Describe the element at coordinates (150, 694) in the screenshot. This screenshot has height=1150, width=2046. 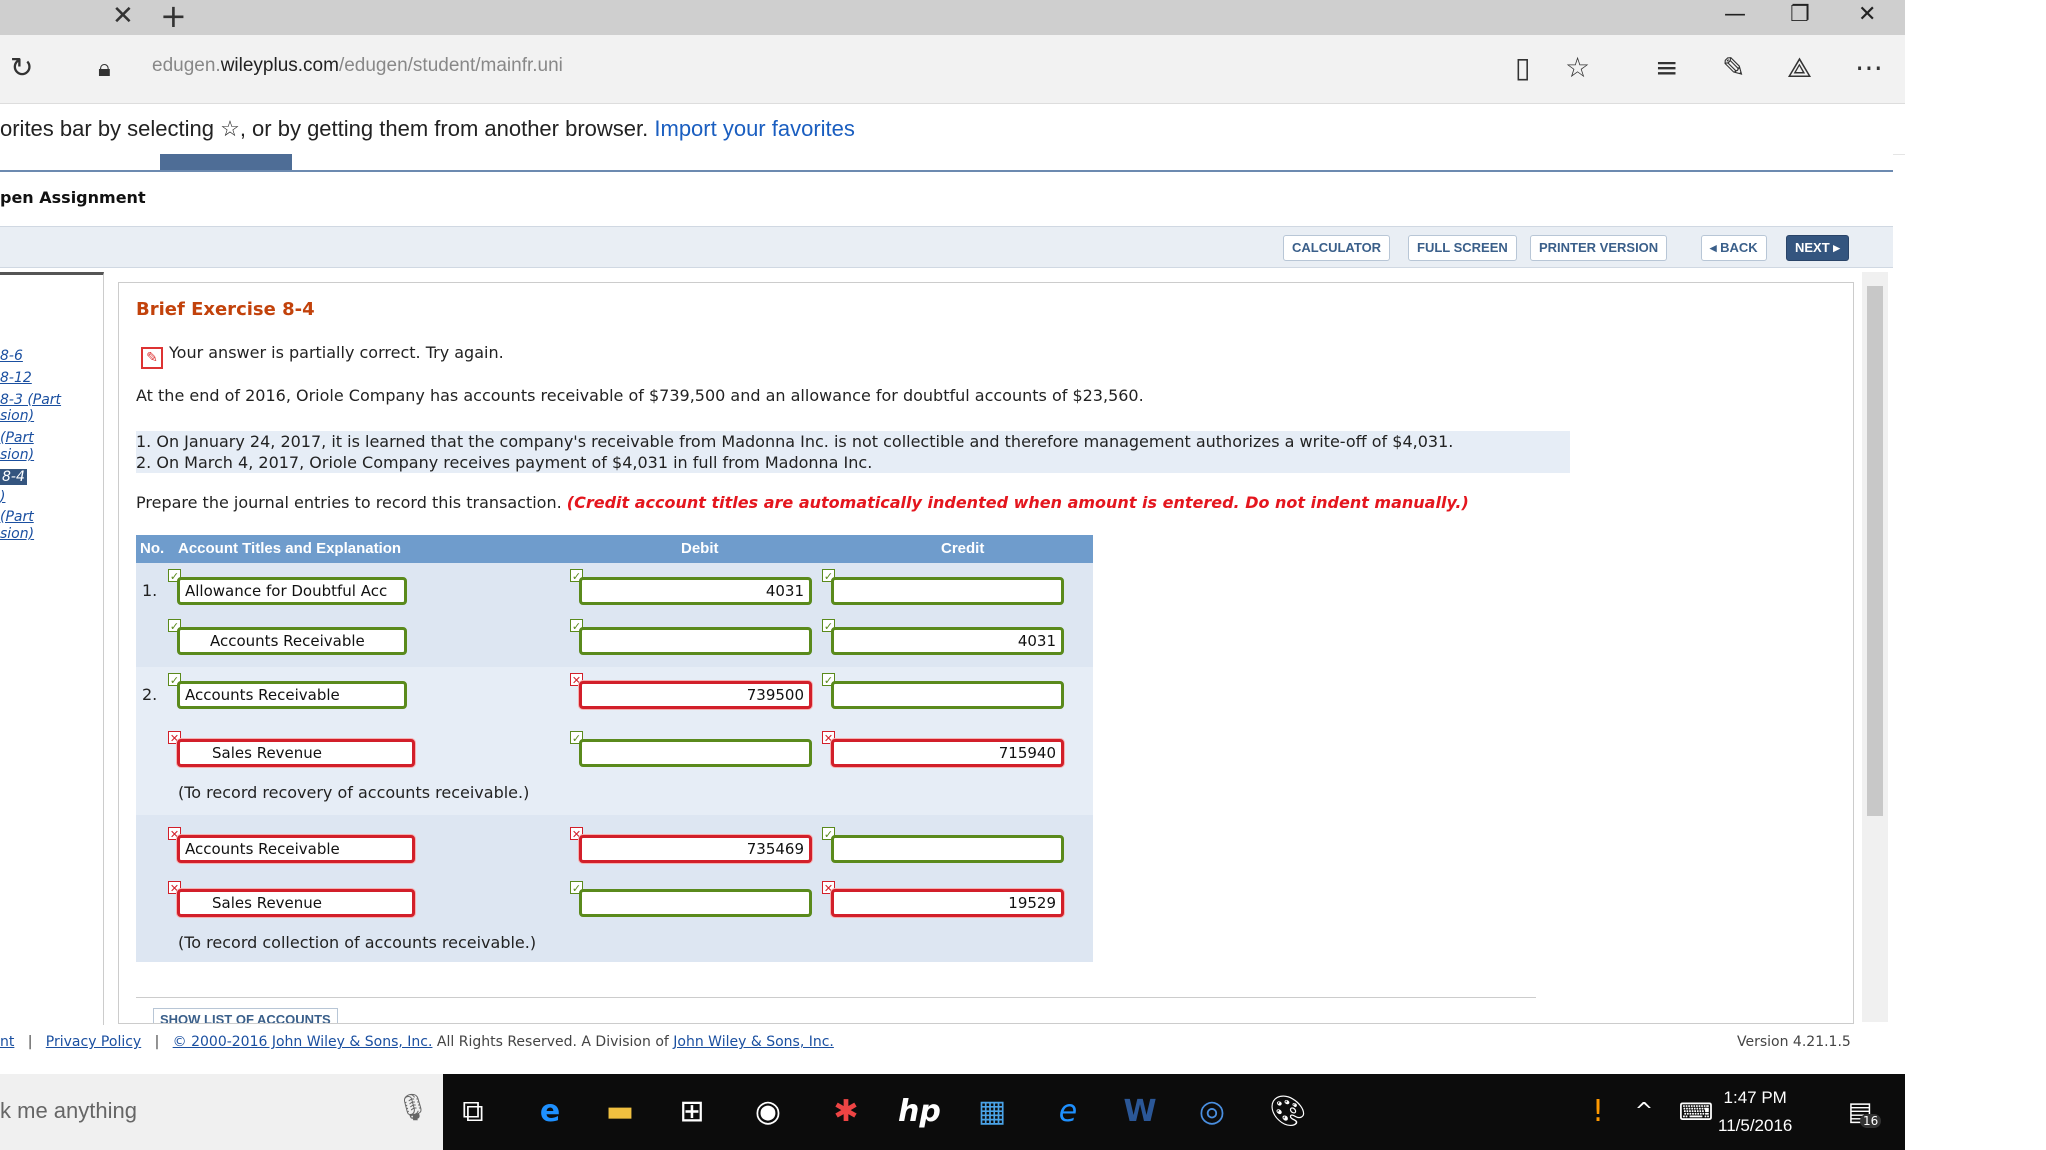
I see `entry-number: 2.` at that location.